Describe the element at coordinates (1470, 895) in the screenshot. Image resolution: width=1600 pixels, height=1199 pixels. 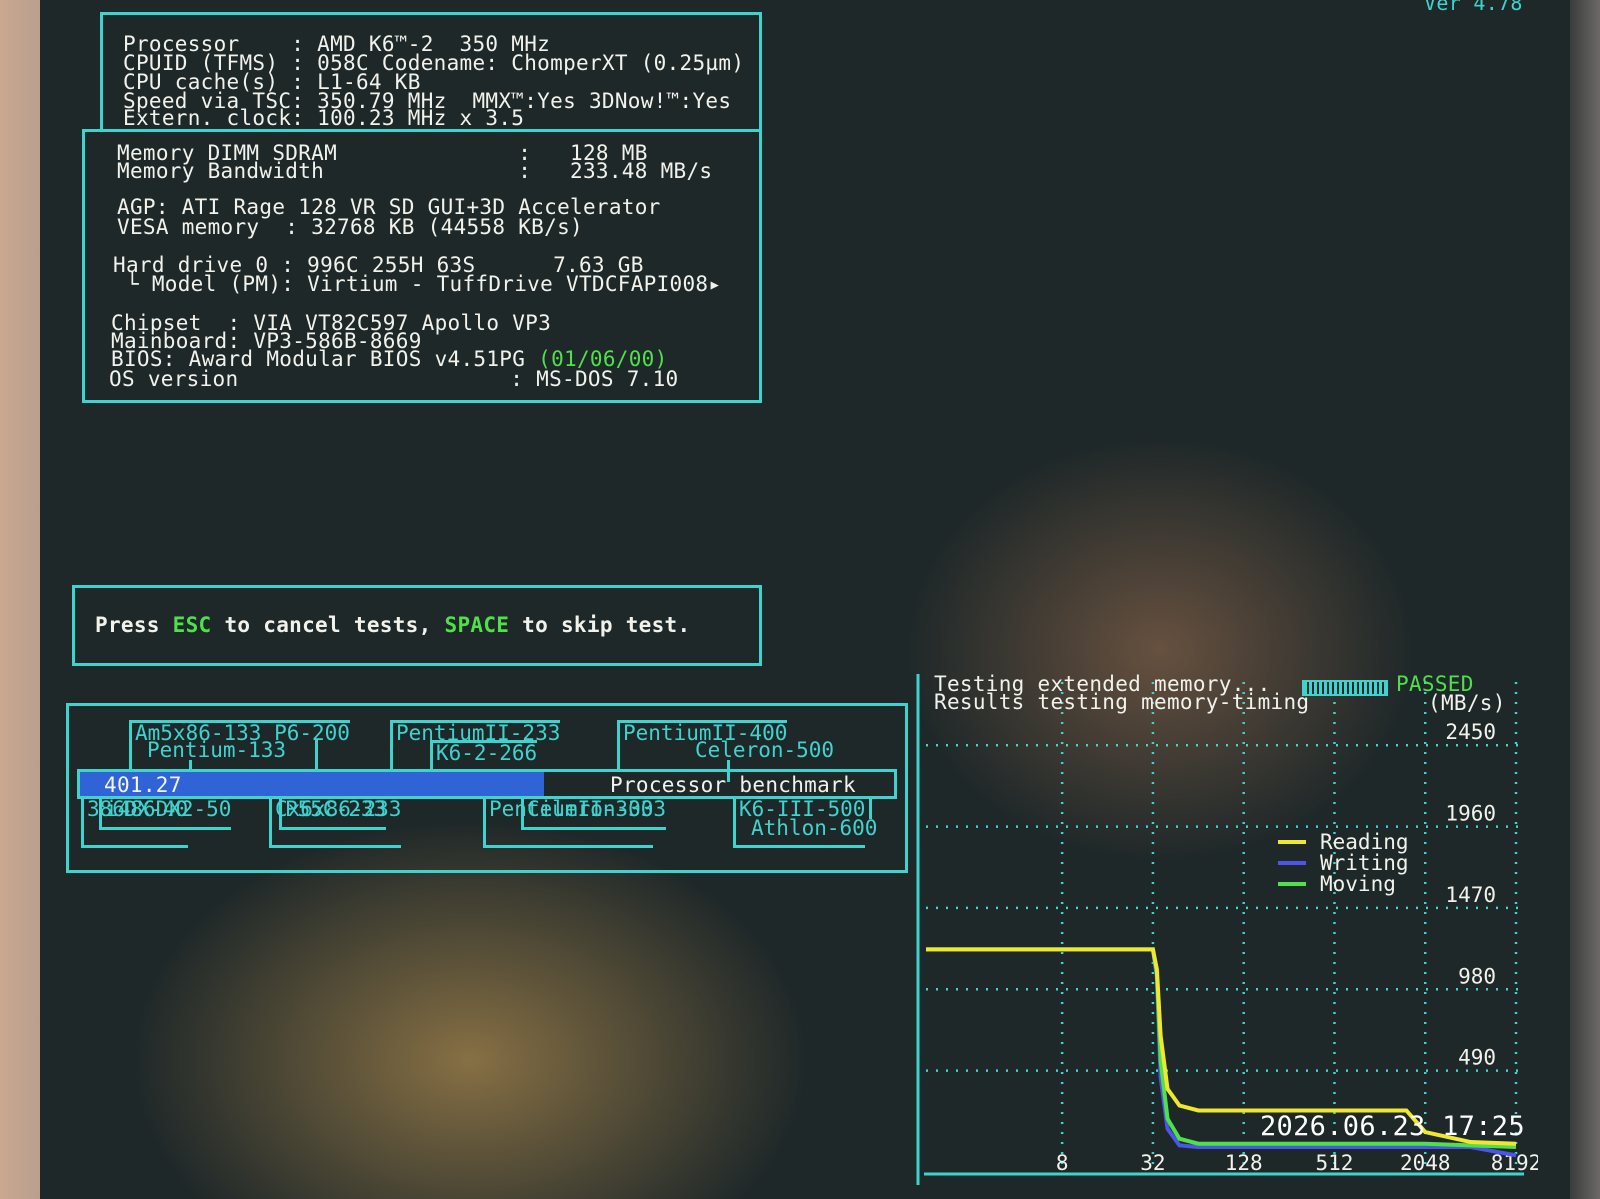
I see `y-tick-label: 1470` at that location.